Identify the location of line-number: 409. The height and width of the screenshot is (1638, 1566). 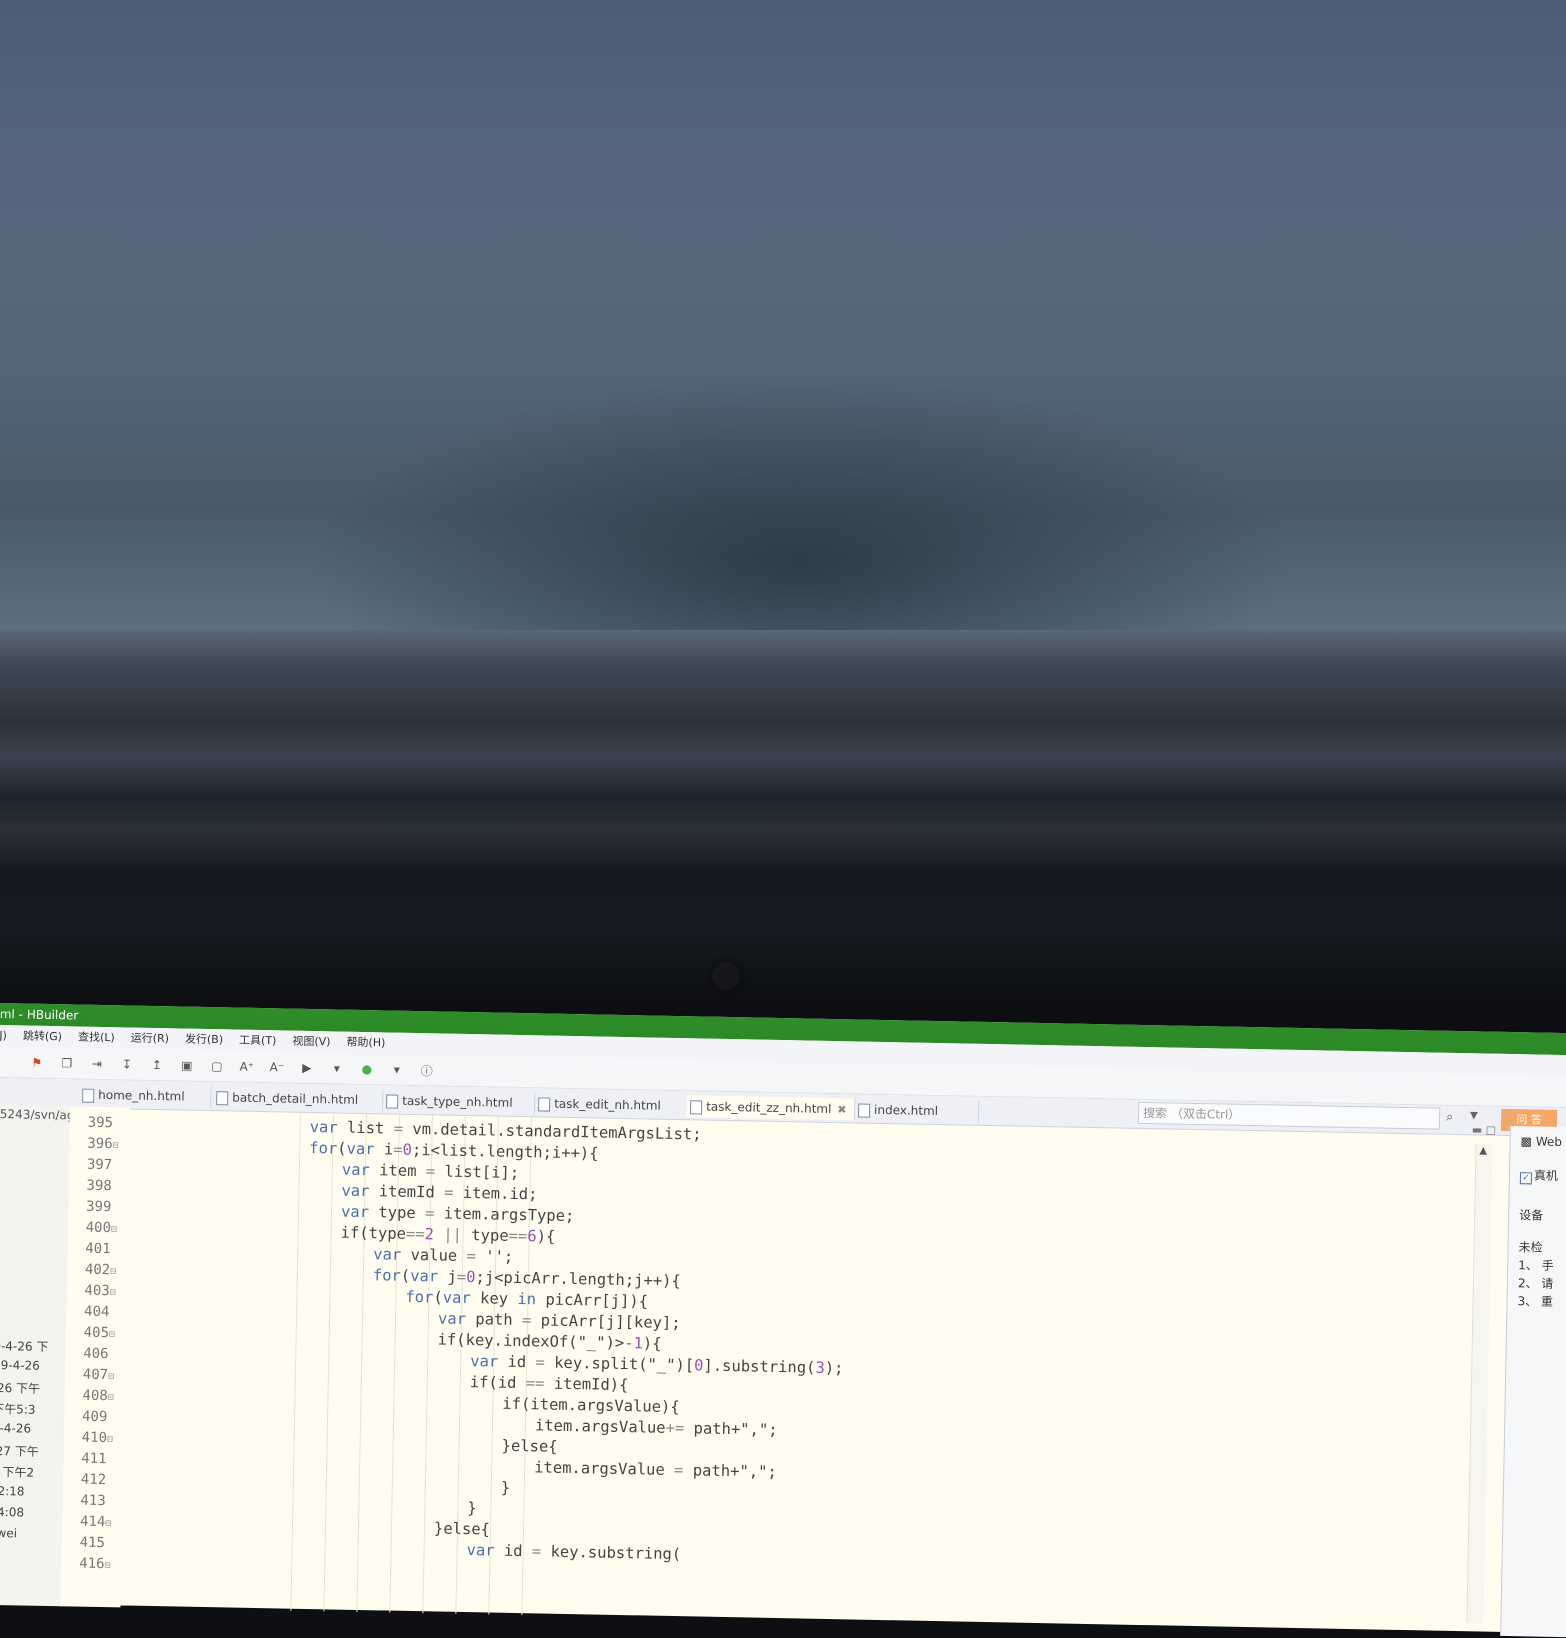
(95, 1417).